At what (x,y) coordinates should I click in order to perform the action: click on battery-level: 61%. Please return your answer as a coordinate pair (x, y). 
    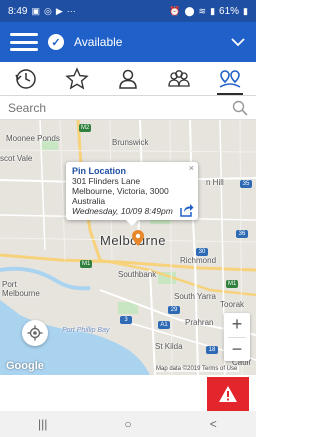
    Looking at the image, I should click on (229, 11).